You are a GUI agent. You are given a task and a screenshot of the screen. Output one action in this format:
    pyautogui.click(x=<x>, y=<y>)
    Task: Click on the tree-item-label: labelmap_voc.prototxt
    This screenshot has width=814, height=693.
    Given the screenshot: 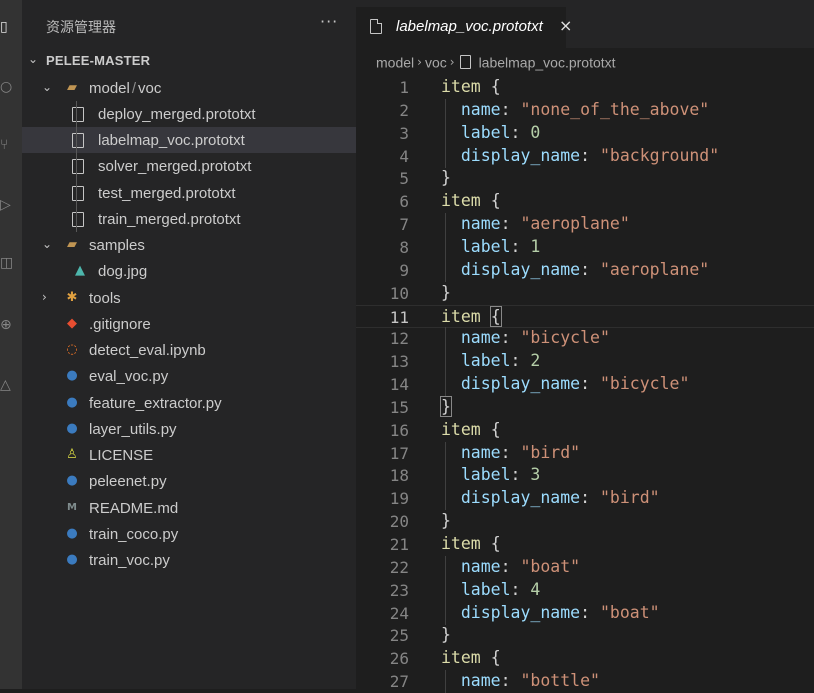 What is the action you would take?
    pyautogui.click(x=171, y=140)
    